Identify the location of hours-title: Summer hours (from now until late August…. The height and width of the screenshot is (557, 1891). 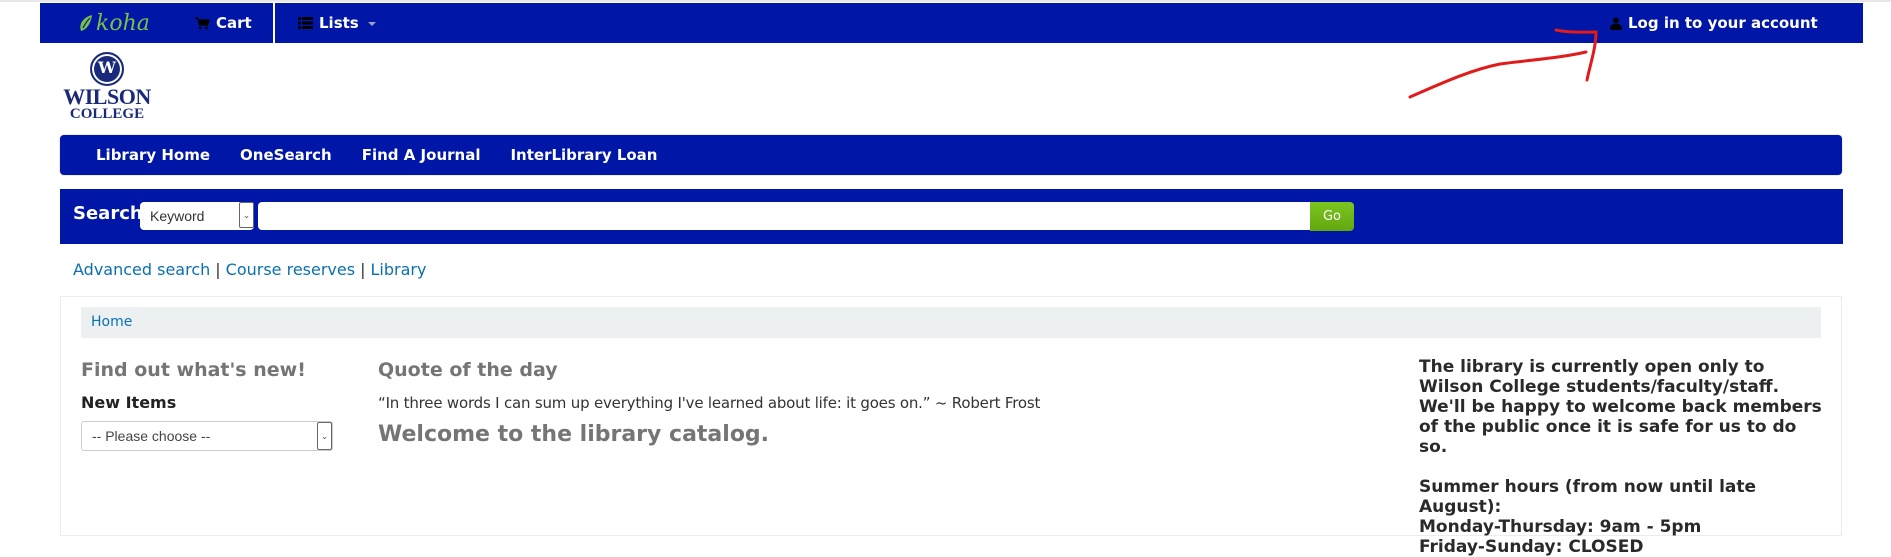
(1588, 497).